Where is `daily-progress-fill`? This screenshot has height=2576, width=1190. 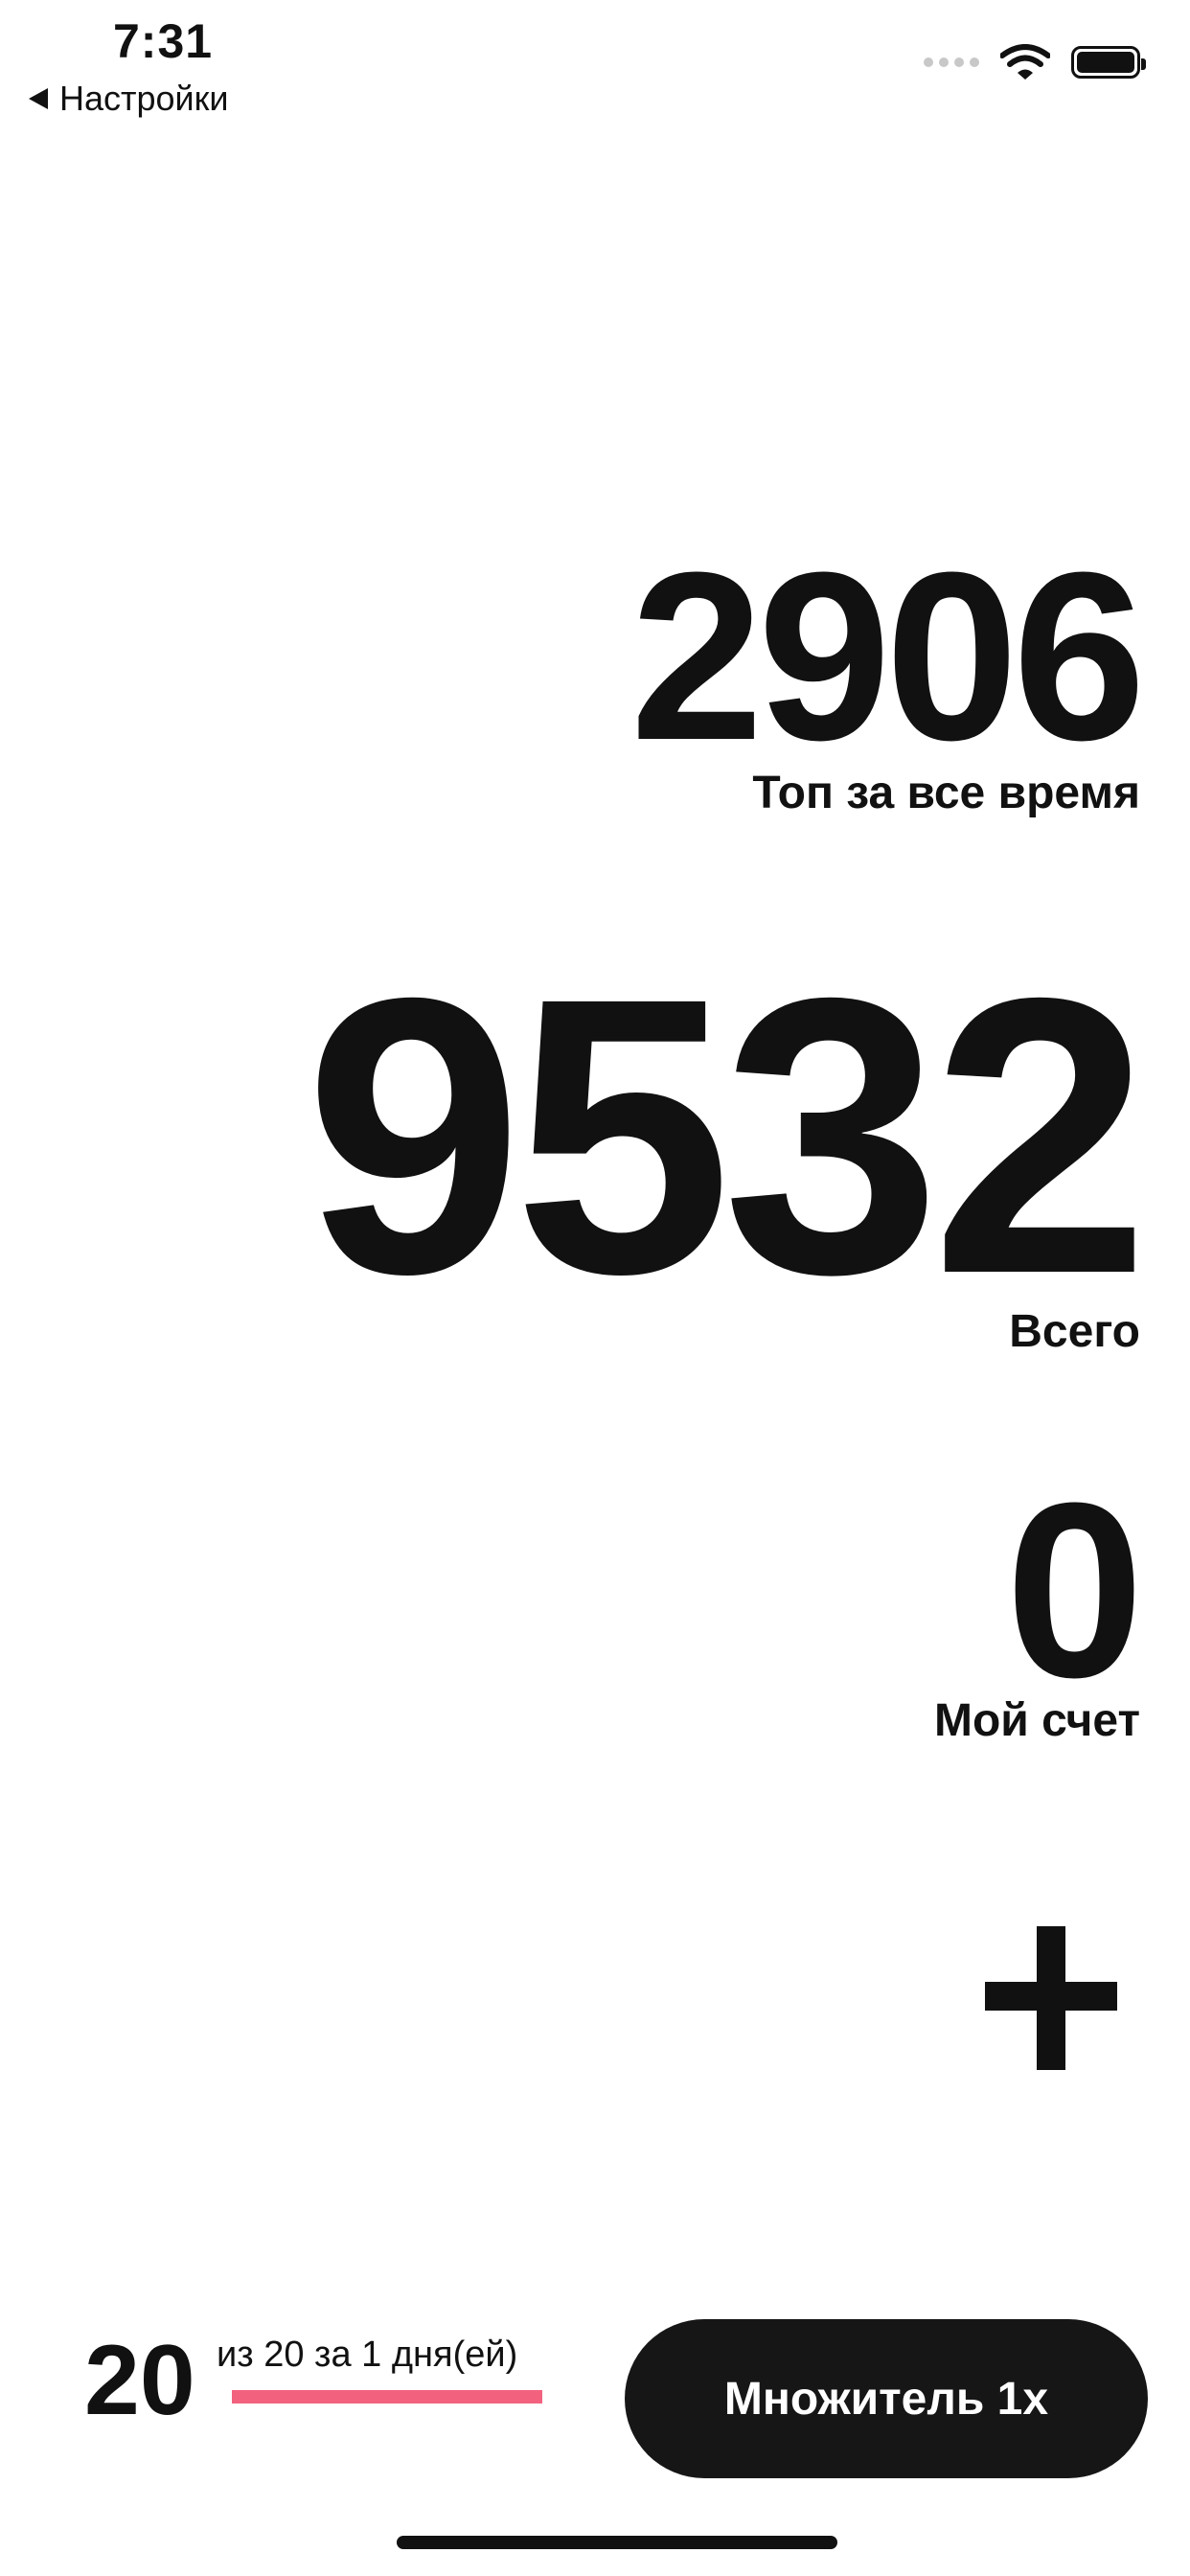 daily-progress-fill is located at coordinates (387, 2397).